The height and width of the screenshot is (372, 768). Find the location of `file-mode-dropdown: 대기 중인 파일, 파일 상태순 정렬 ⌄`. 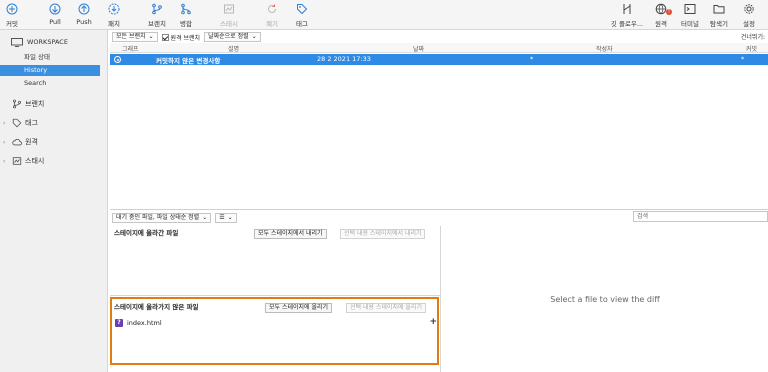

file-mode-dropdown: 대기 중인 파일, 파일 상태순 정렬 ⌄ is located at coordinates (162, 217).